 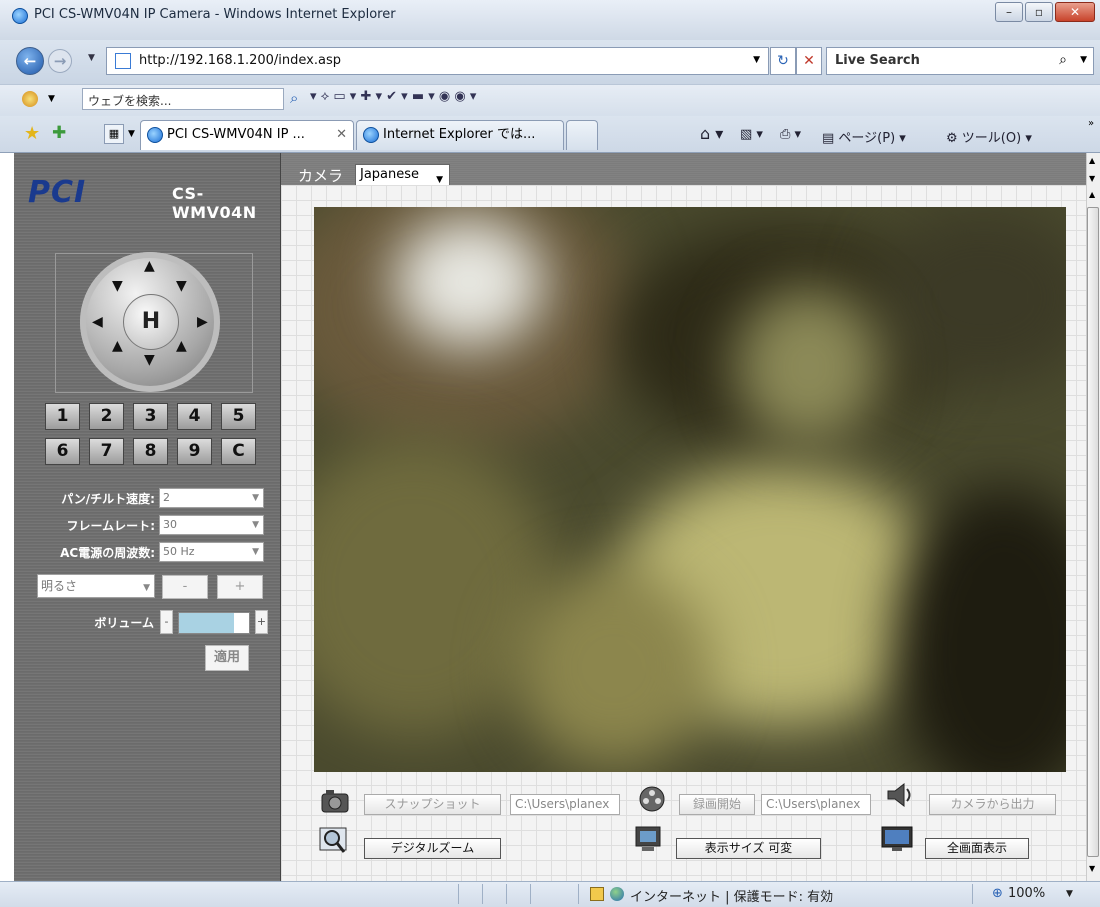 What do you see at coordinates (1093, 532) in the screenshot?
I see `scrollbar-thumb` at bounding box center [1093, 532].